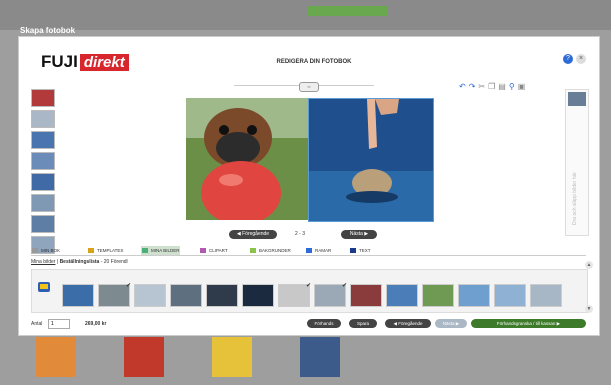  What do you see at coordinates (503, 86) in the screenshot?
I see `paste-icon: ▤` at bounding box center [503, 86].